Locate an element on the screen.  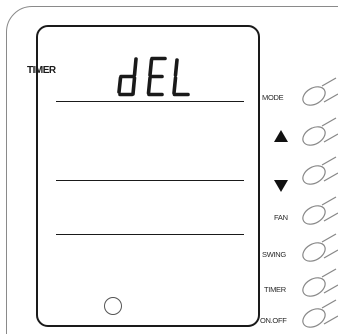
swing-button is located at coordinates (318, 247).